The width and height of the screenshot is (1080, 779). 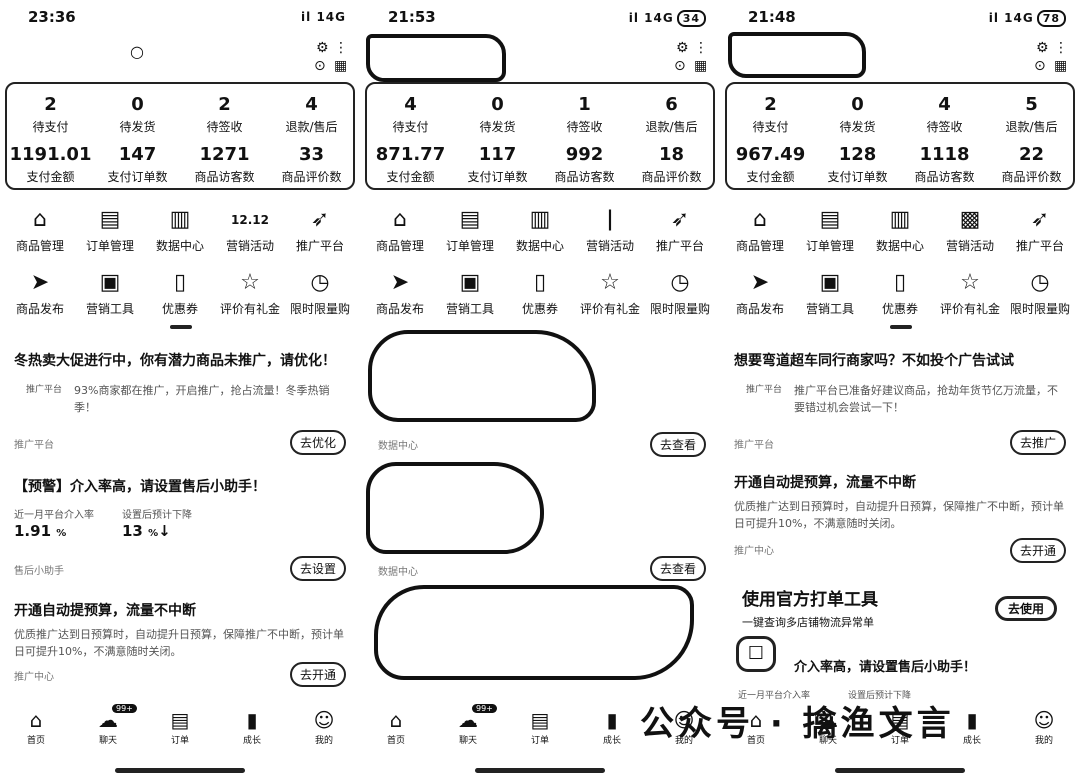 What do you see at coordinates (497, 164) in the screenshot?
I see `stat-item: 117 支付订单数` at bounding box center [497, 164].